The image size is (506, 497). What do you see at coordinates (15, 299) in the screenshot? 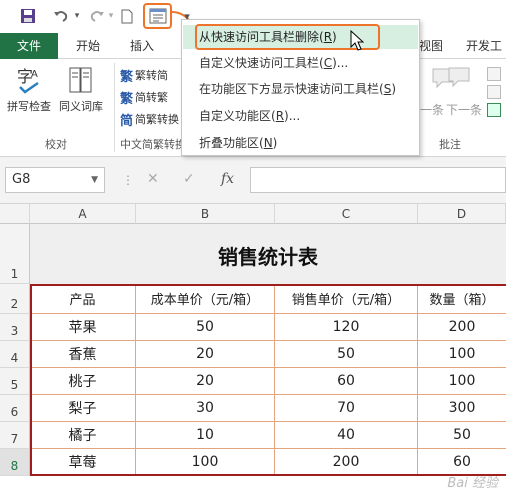
I see `row-header-2: 2` at bounding box center [15, 299].